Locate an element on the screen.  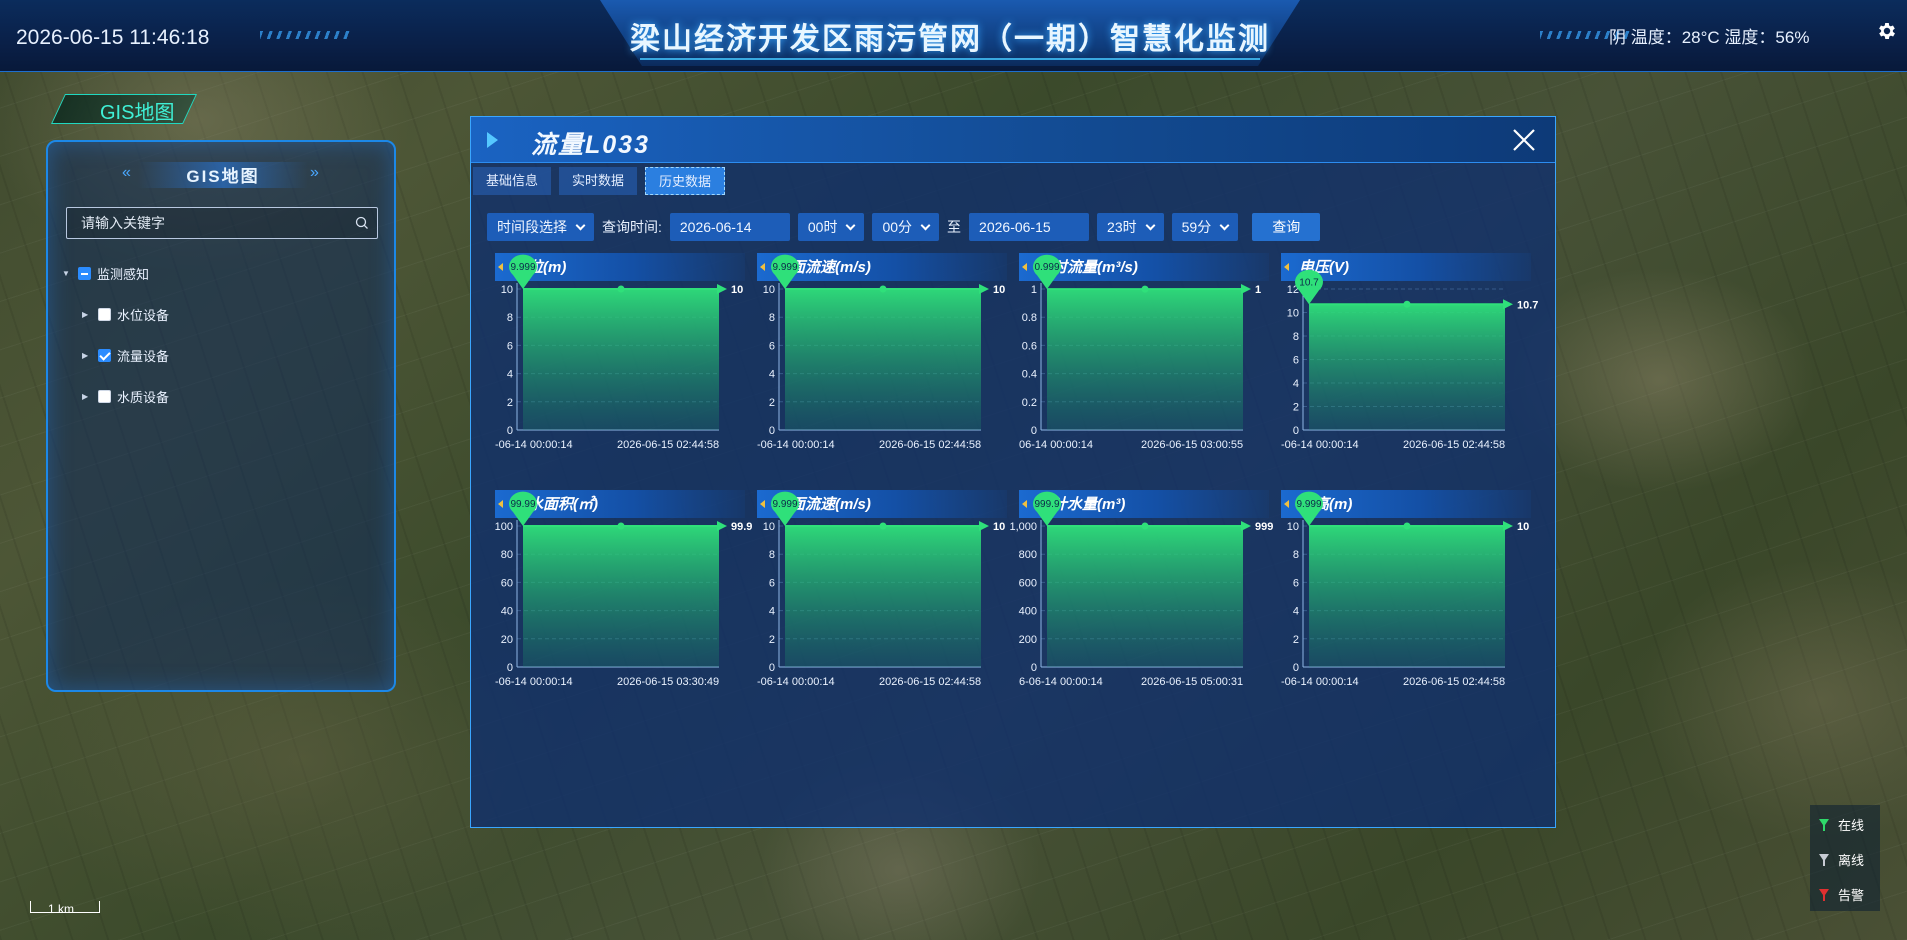
start-minute-select: 00分 is located at coordinates (906, 227).